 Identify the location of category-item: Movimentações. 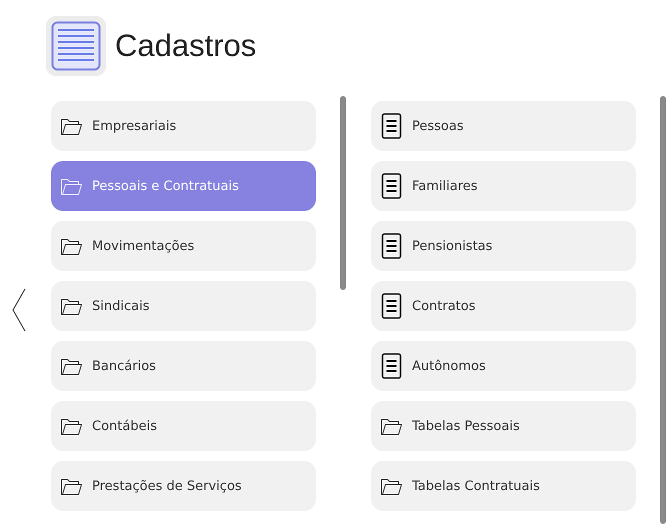
(183, 246).